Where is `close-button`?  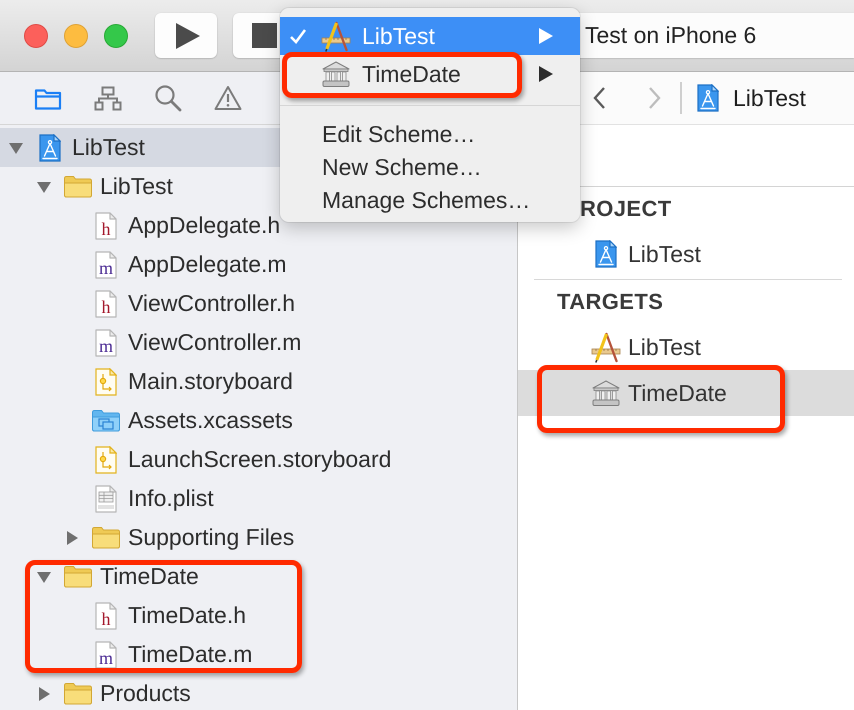
close-button is located at coordinates (36, 36).